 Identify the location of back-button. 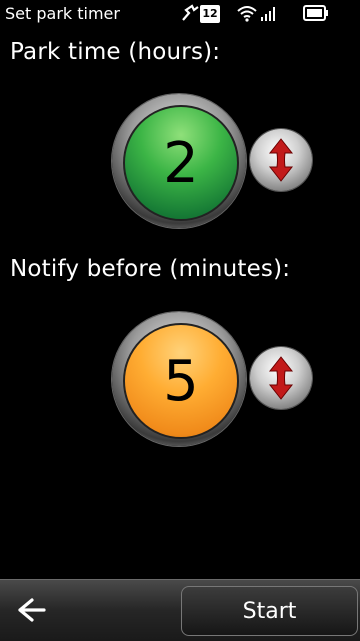
(31, 610).